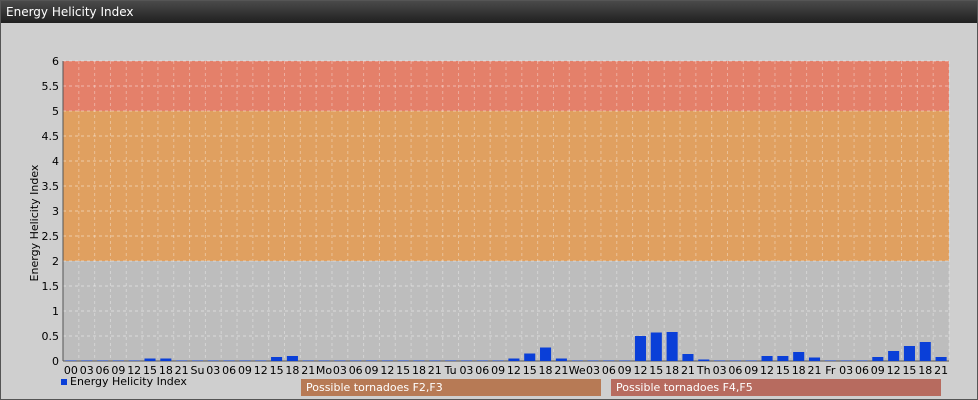  Describe the element at coordinates (55, 111) in the screenshot. I see `y-tick-label: 5` at that location.